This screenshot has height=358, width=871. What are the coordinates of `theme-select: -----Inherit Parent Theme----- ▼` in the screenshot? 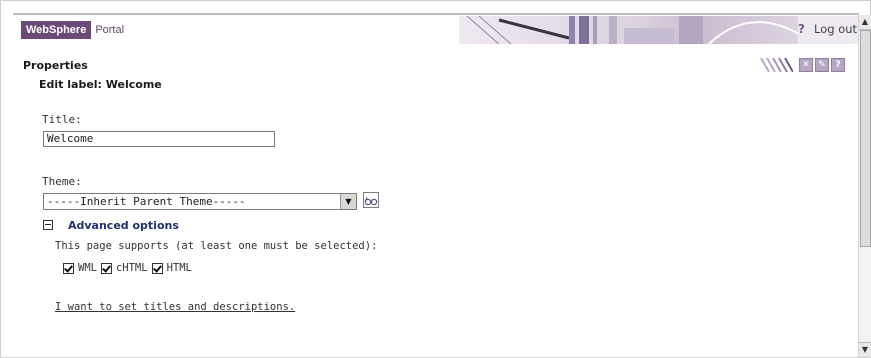 It's located at (200, 201).